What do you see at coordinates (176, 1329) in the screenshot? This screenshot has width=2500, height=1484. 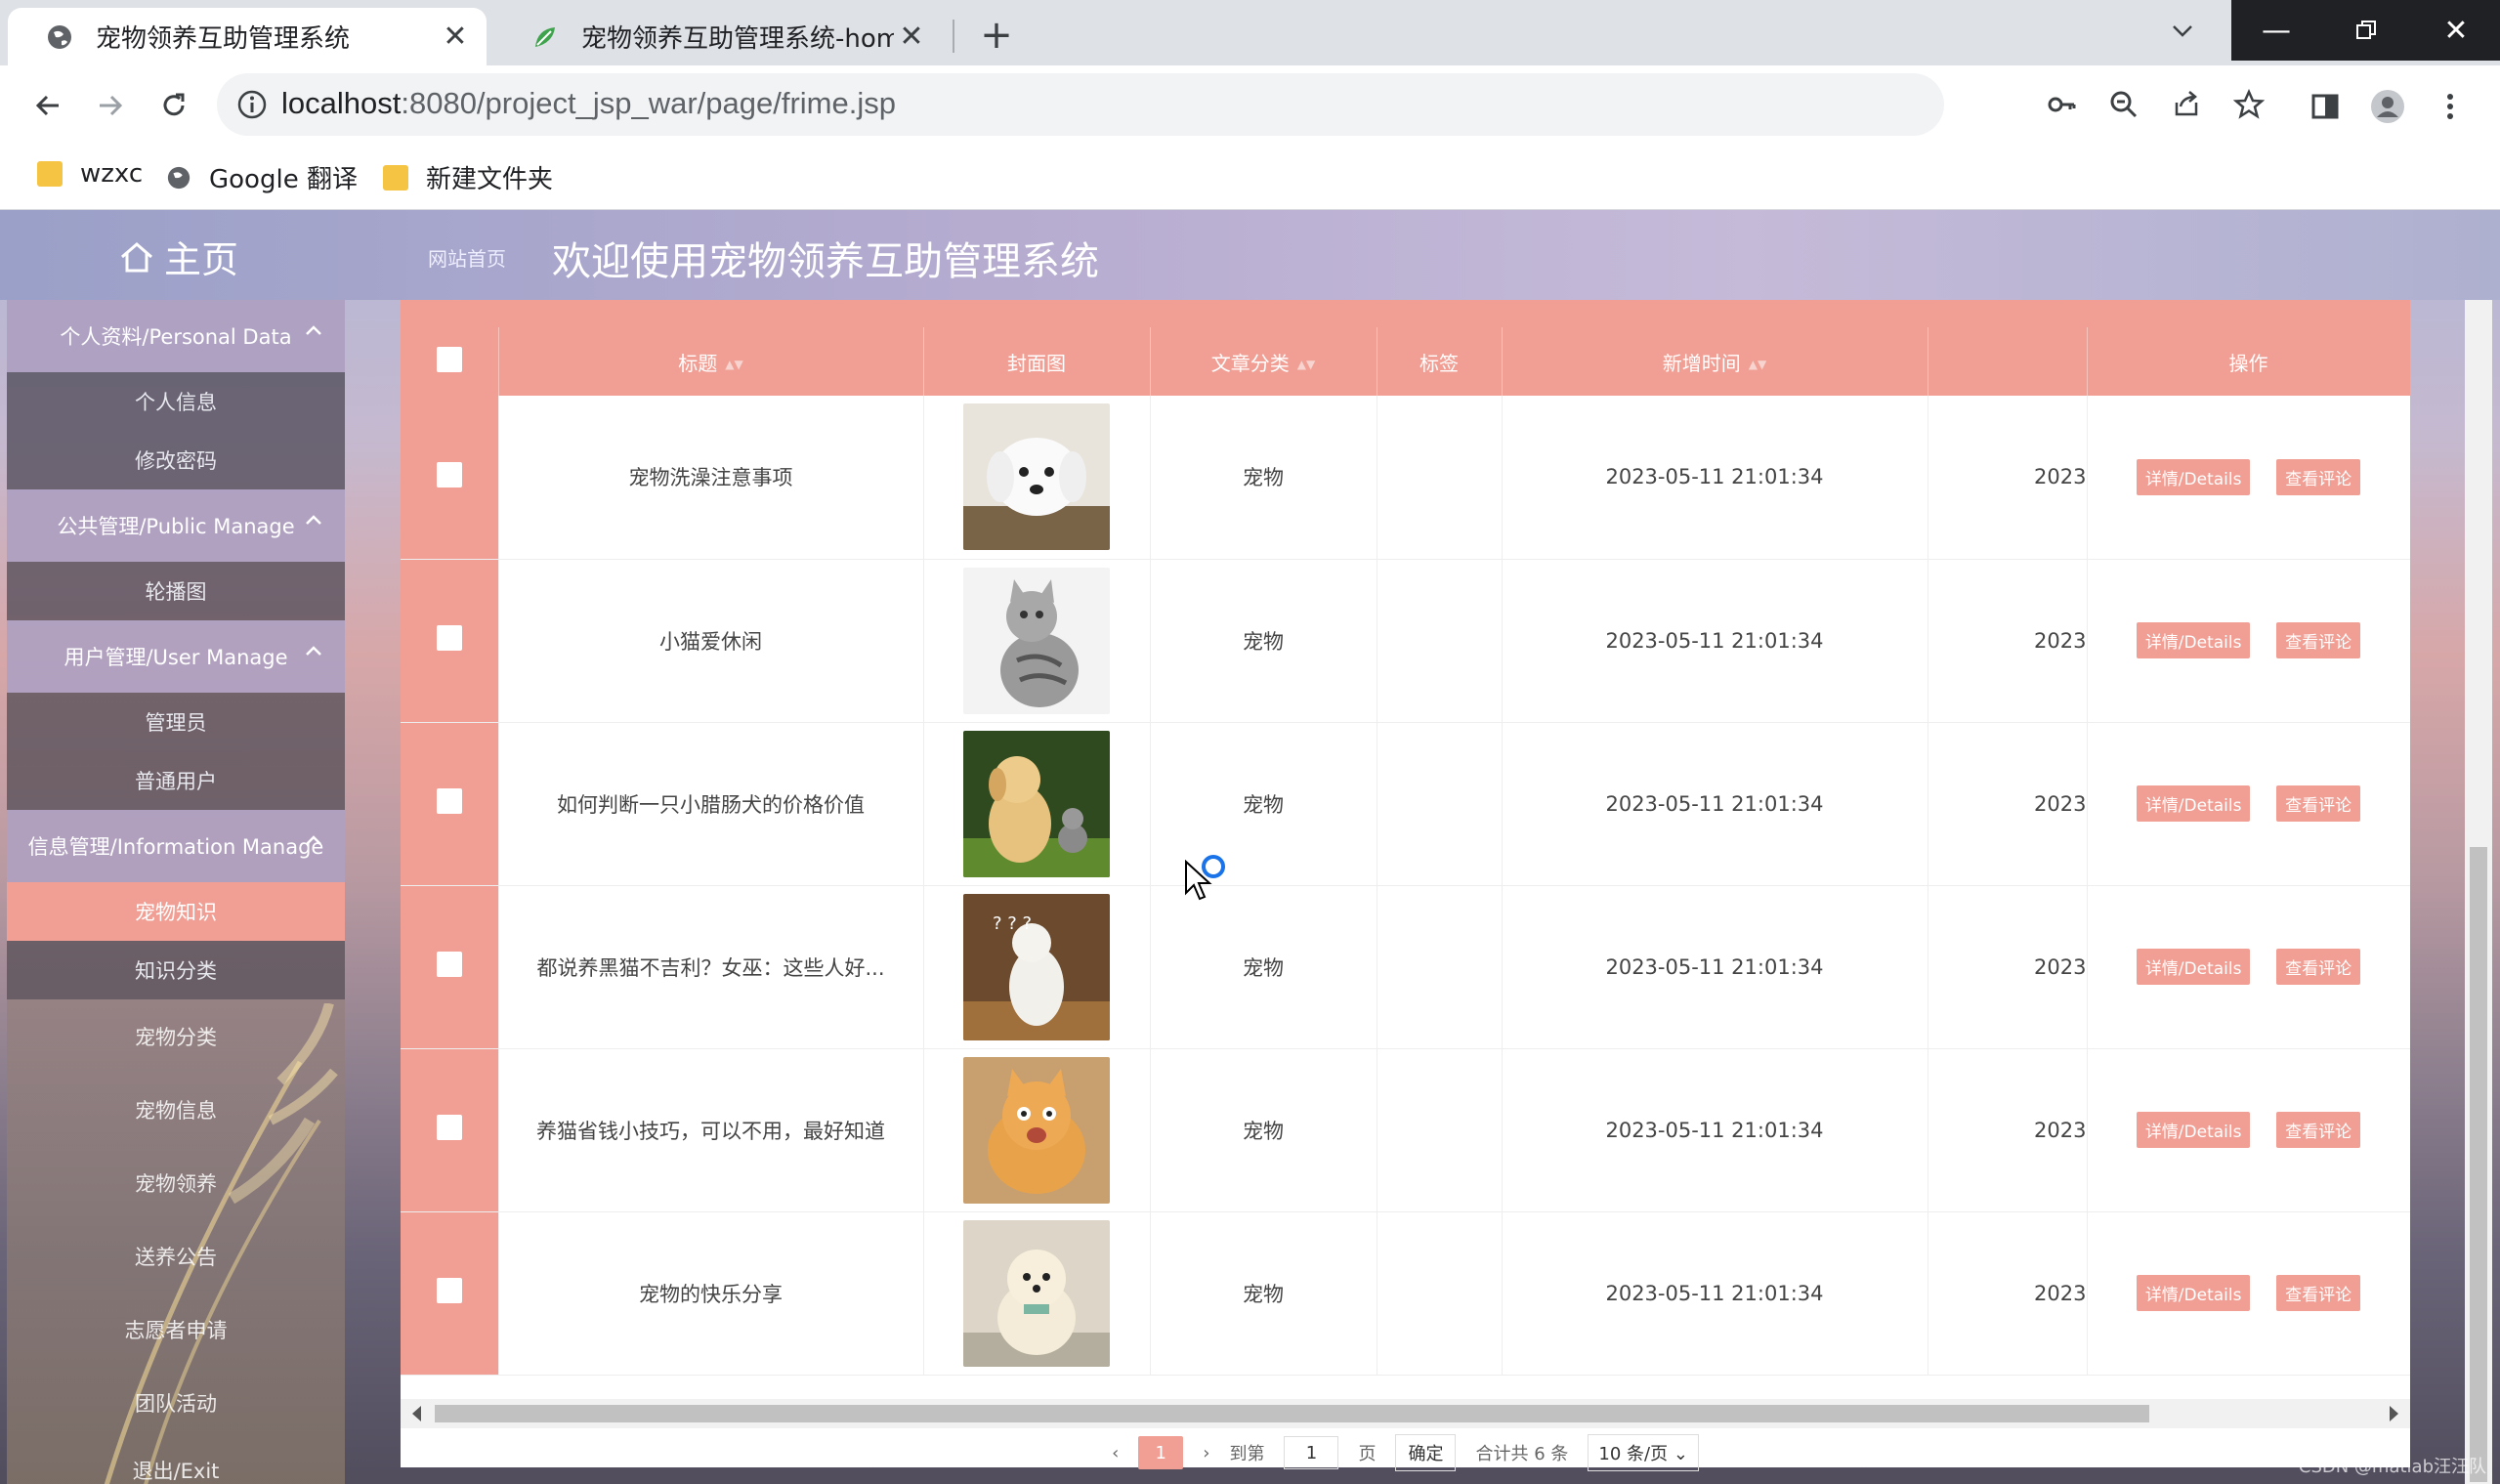 I see `sidebar-item-volunteer: 志愿者申请` at bounding box center [176, 1329].